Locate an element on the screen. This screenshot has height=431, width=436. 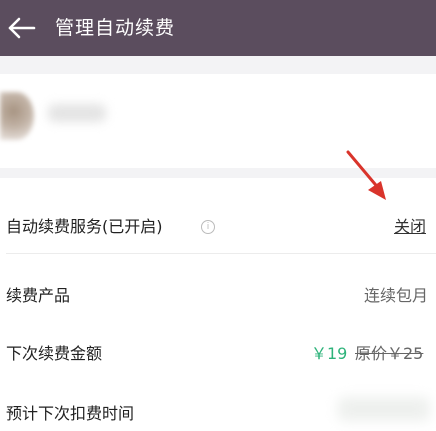
avatar is located at coordinates (17, 116).